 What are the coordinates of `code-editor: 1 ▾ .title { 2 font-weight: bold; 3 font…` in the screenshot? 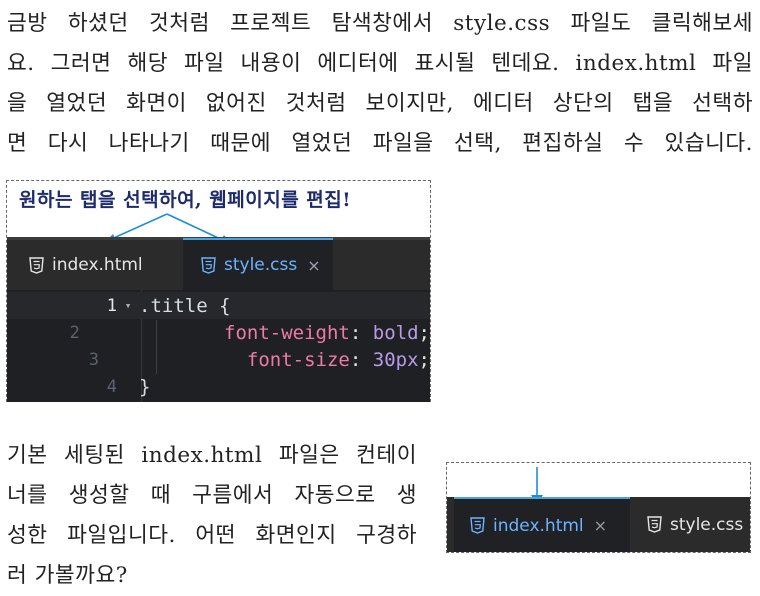 It's located at (218, 346).